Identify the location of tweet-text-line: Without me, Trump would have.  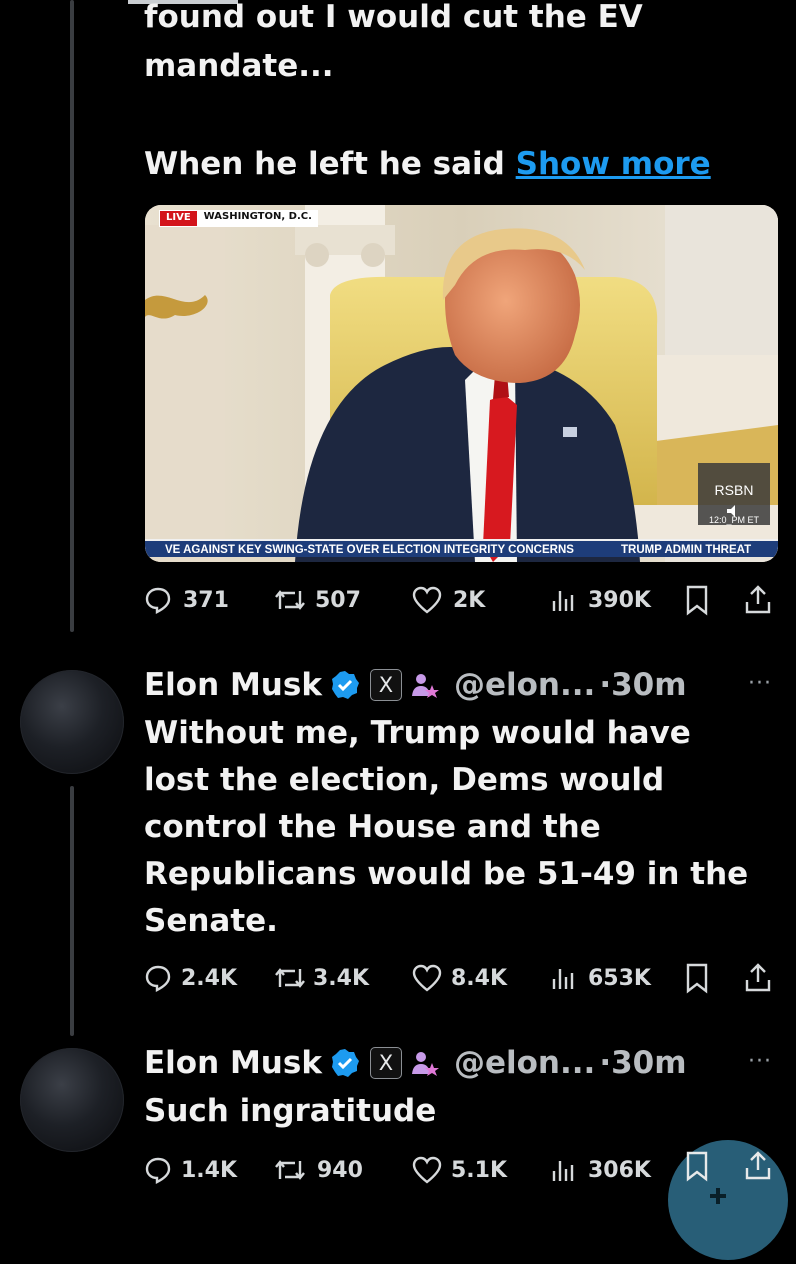
(417, 733).